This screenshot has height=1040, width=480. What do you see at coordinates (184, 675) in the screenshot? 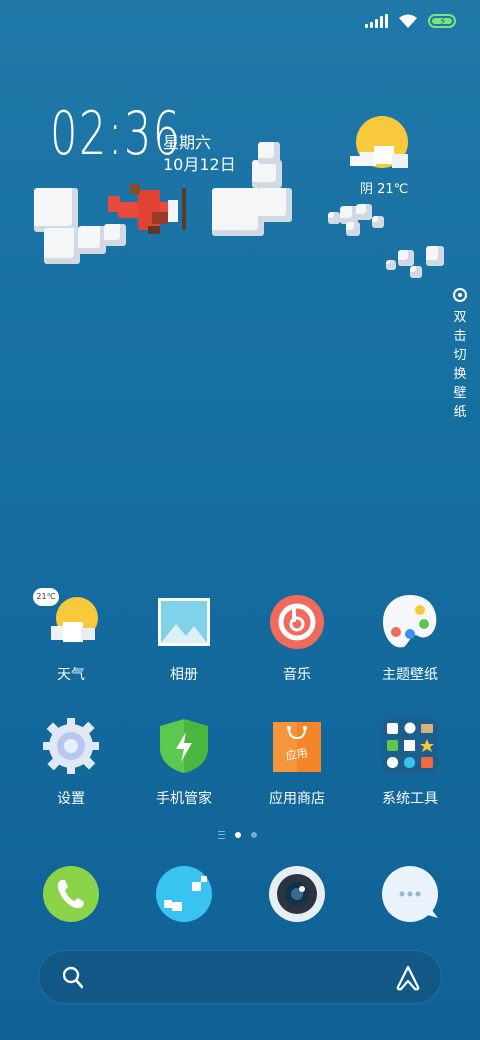
I see `app-label: 相册` at bounding box center [184, 675].